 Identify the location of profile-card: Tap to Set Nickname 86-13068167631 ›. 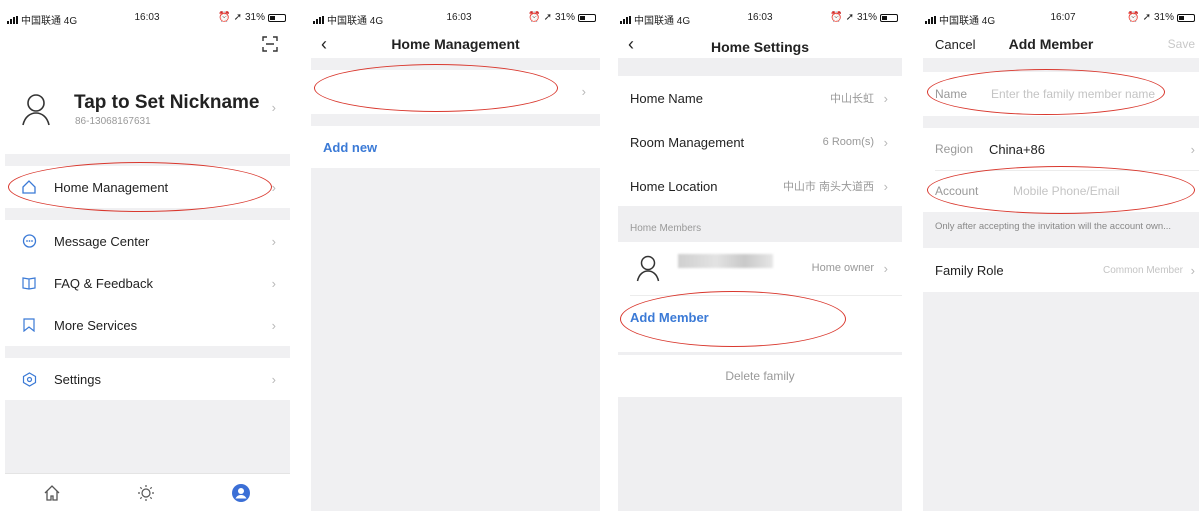
(147, 94).